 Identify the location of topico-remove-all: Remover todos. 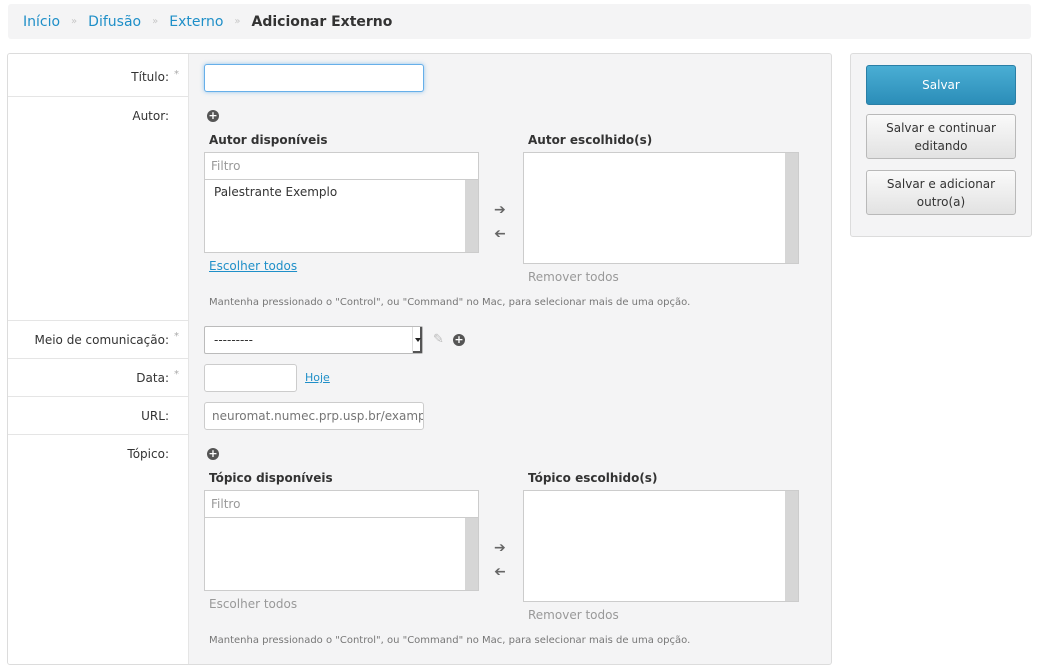
(573, 615).